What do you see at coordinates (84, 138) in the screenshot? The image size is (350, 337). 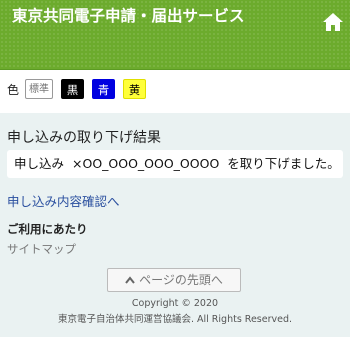 I see `result-title: 申し込みの取り下げ結果` at bounding box center [84, 138].